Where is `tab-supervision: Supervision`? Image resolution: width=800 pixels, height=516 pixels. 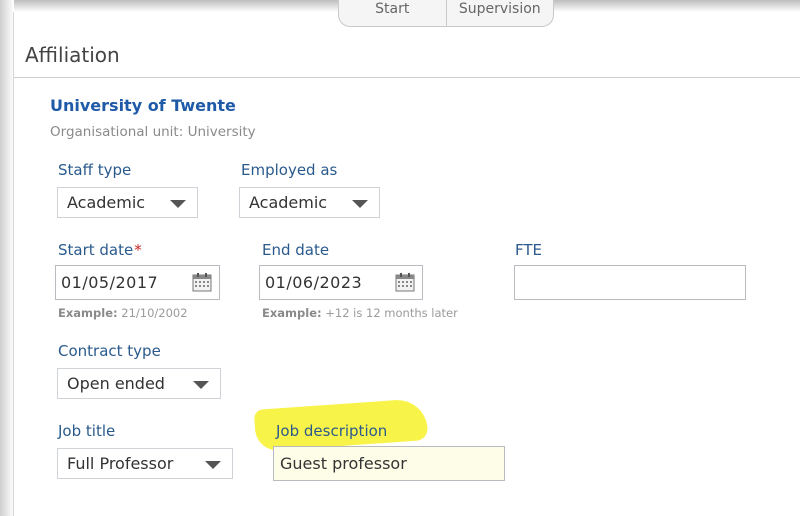
tab-supervision: Supervision is located at coordinates (499, 13).